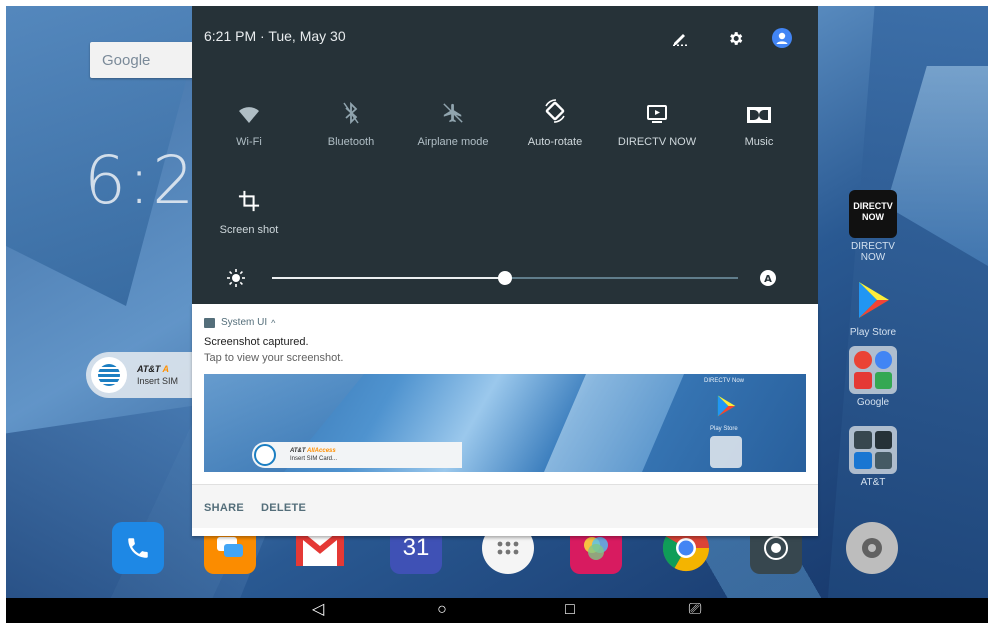  What do you see at coordinates (759, 111) in the screenshot?
I see `dolby-icon` at bounding box center [759, 111].